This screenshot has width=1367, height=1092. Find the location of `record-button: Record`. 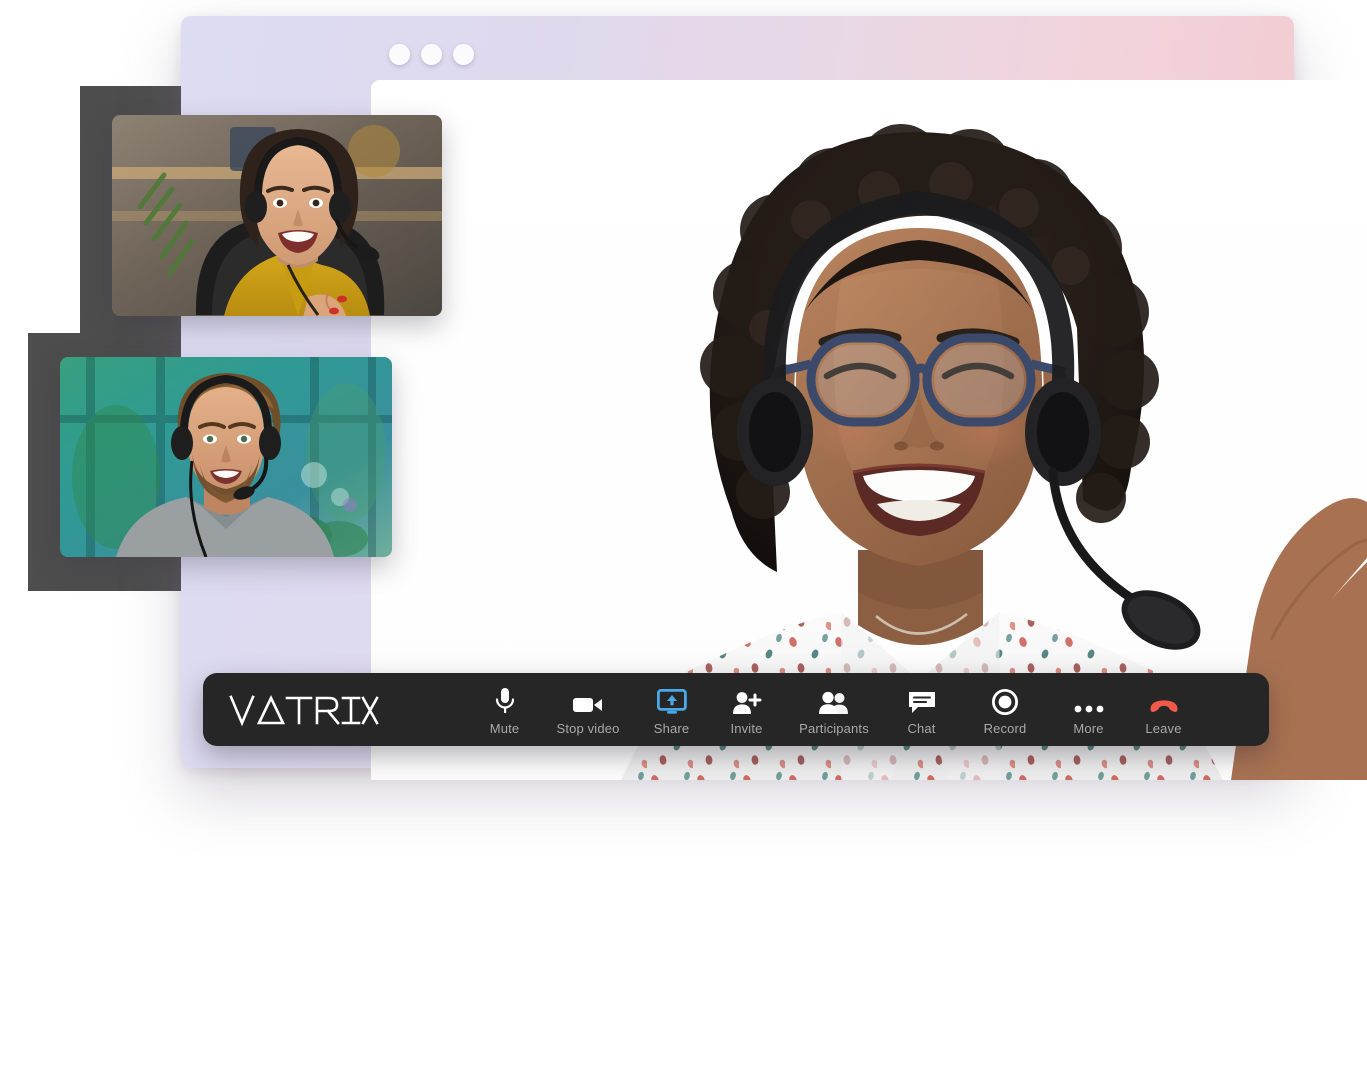

record-button: Record is located at coordinates (1005, 709).